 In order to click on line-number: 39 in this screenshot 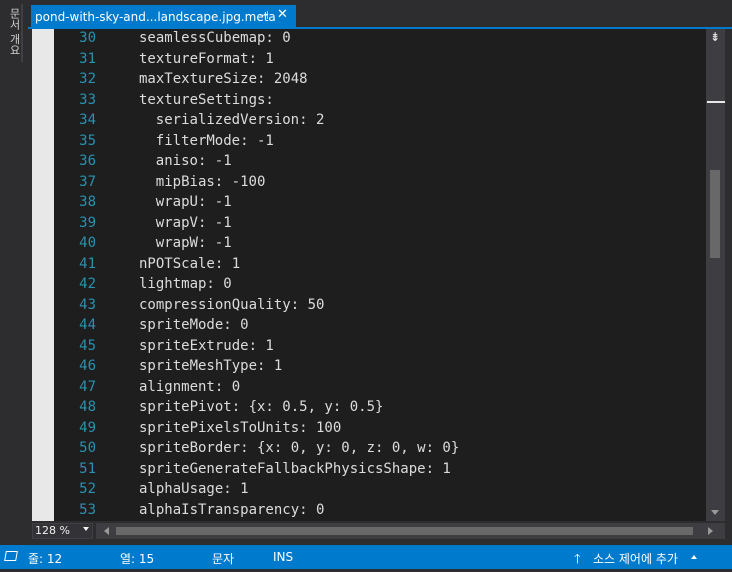, I will do `click(87, 222)`.